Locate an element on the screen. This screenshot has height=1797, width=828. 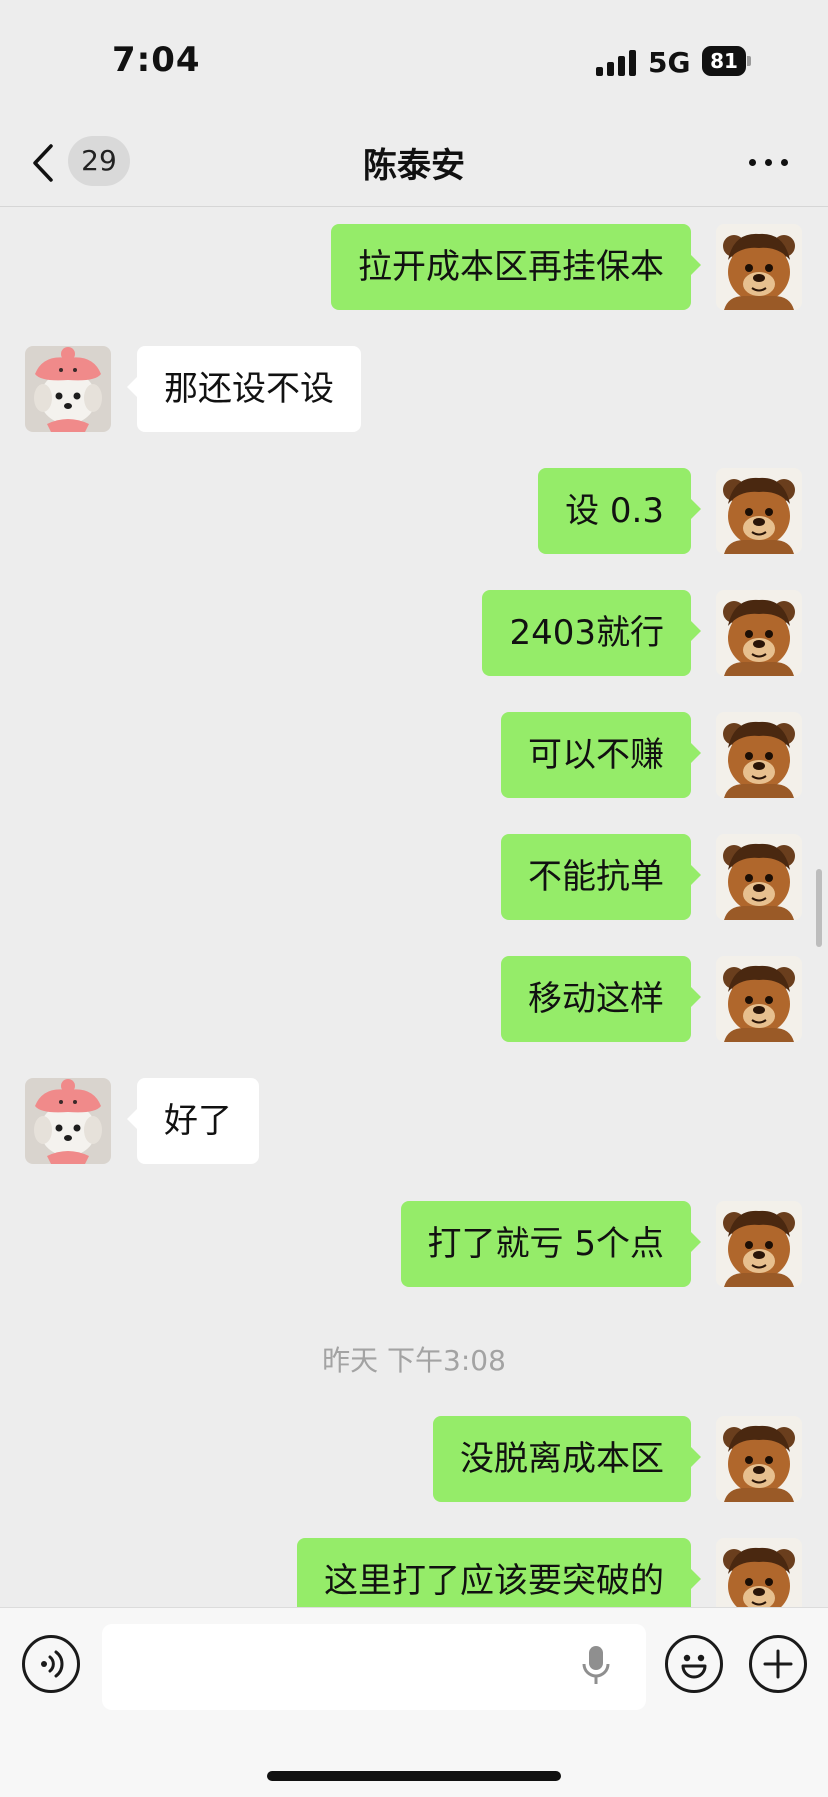
message-input is located at coordinates (374, 1667).